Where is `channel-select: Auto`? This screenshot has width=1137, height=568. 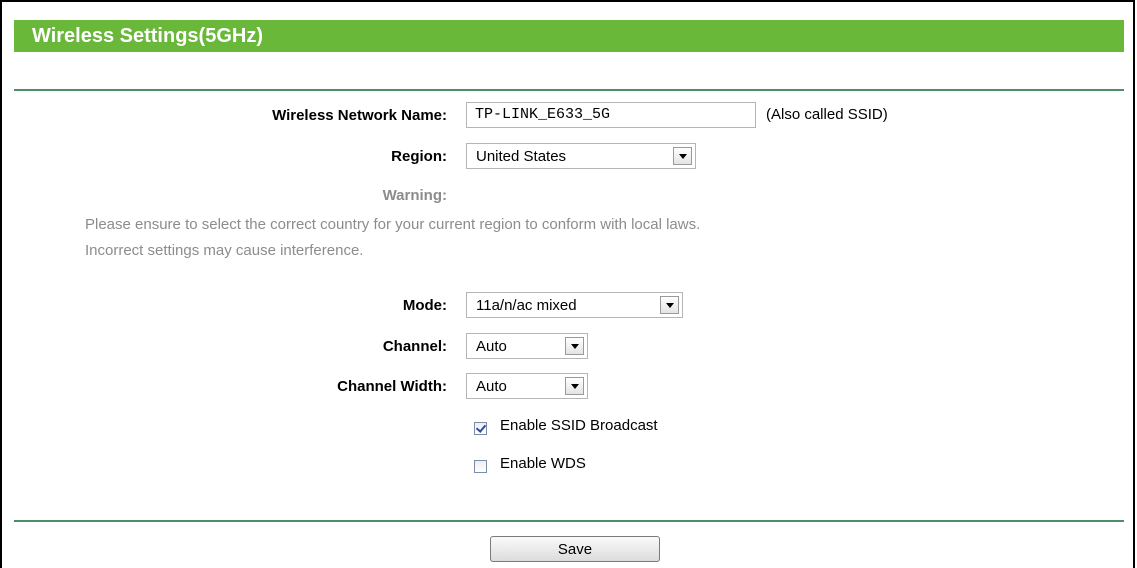 channel-select: Auto is located at coordinates (527, 346).